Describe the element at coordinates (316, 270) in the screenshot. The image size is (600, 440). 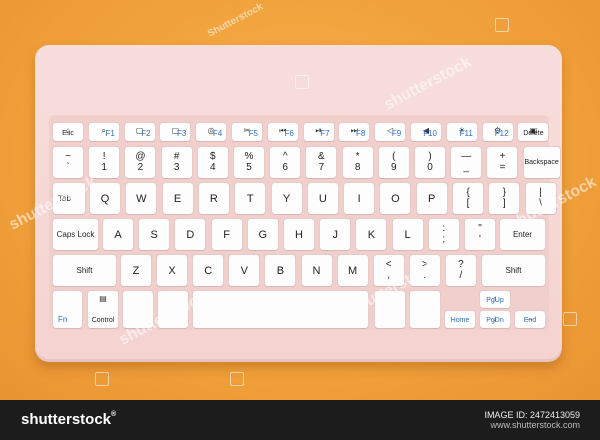
I see `letter-key: N` at that location.